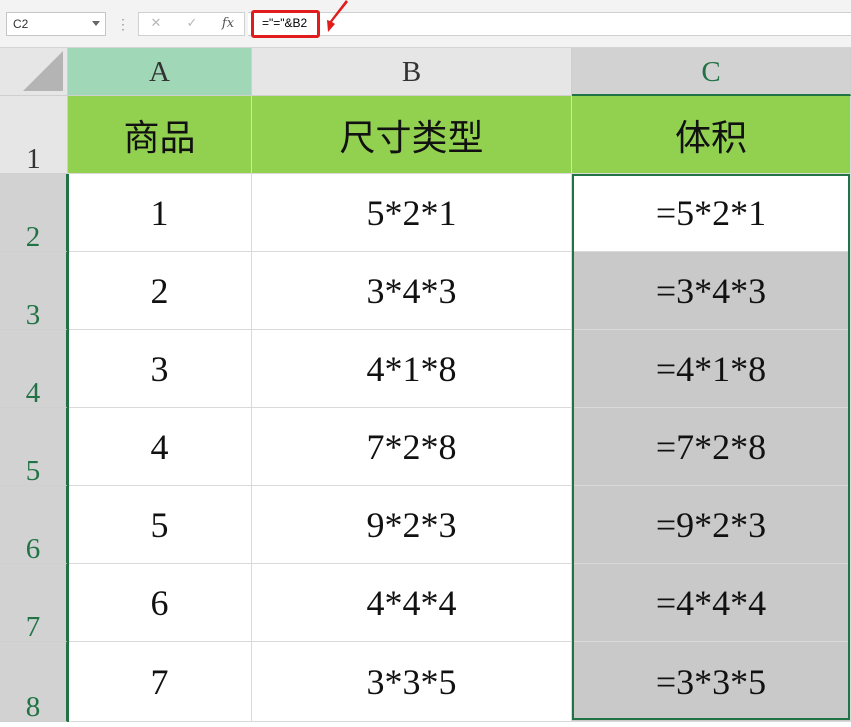 The image size is (851, 727). What do you see at coordinates (412, 135) in the screenshot?
I see `cell-b1: 尺寸类型` at bounding box center [412, 135].